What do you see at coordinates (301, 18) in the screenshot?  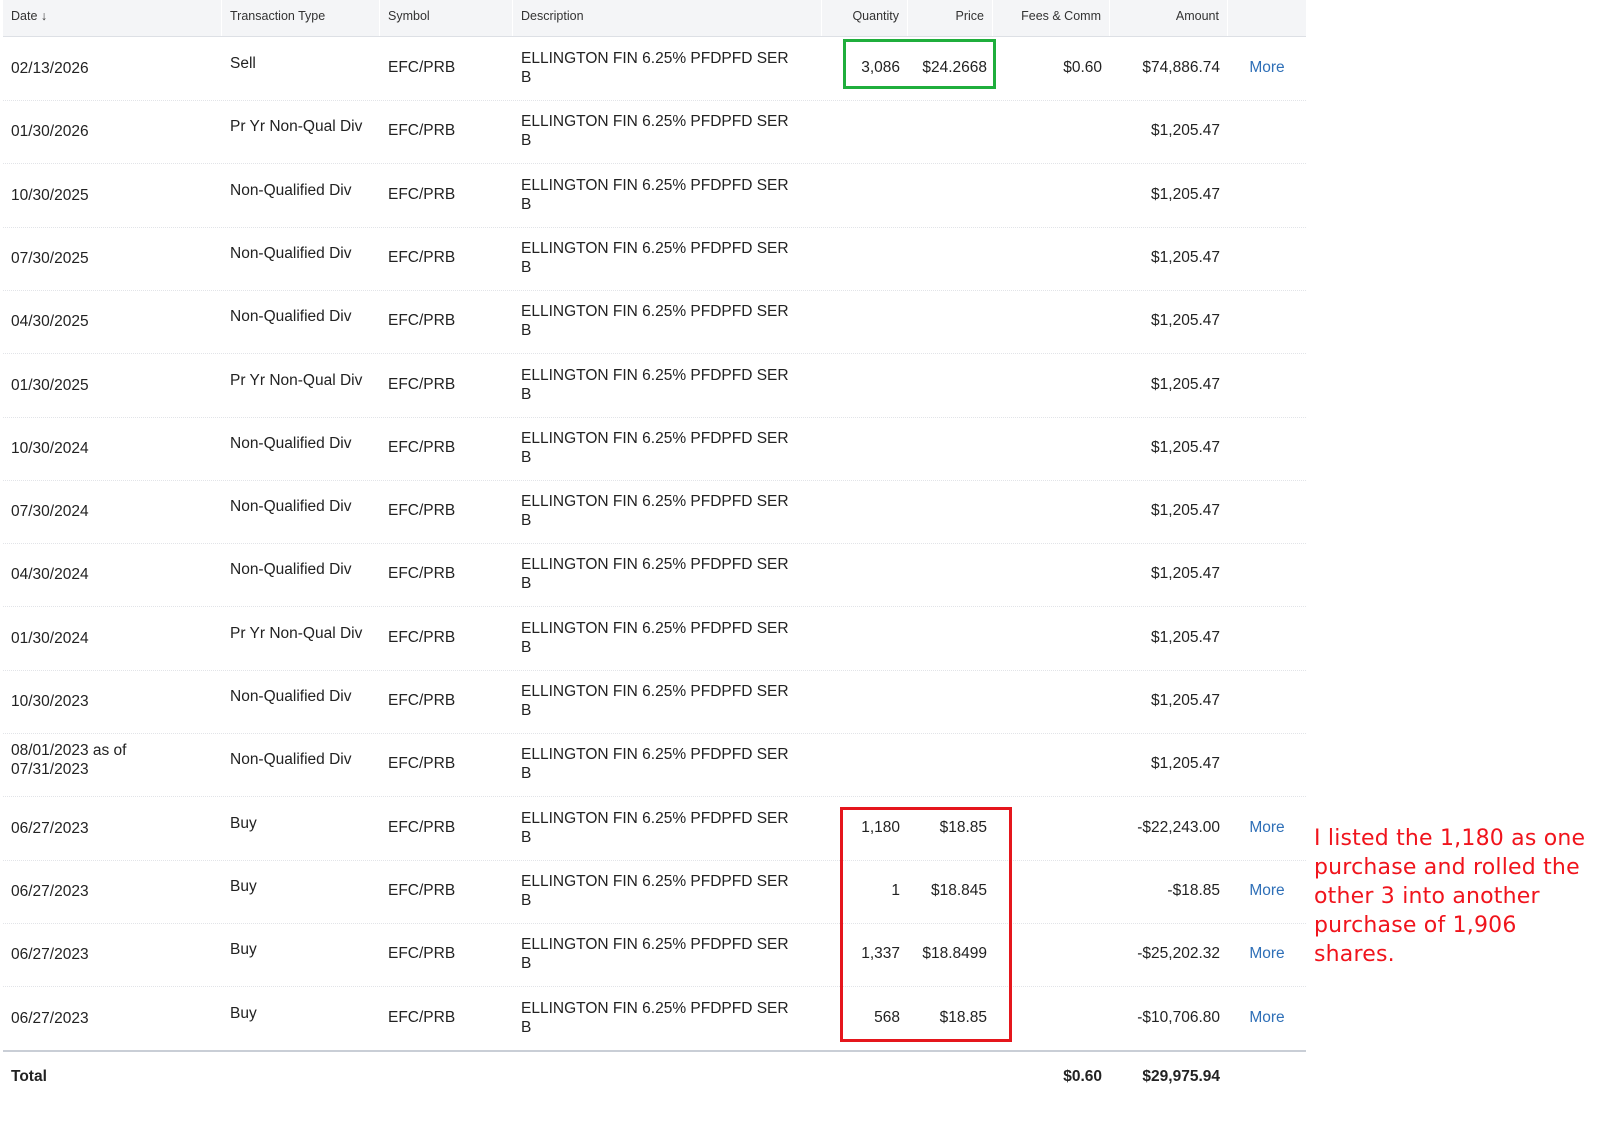 I see `header-type: Transaction Type` at bounding box center [301, 18].